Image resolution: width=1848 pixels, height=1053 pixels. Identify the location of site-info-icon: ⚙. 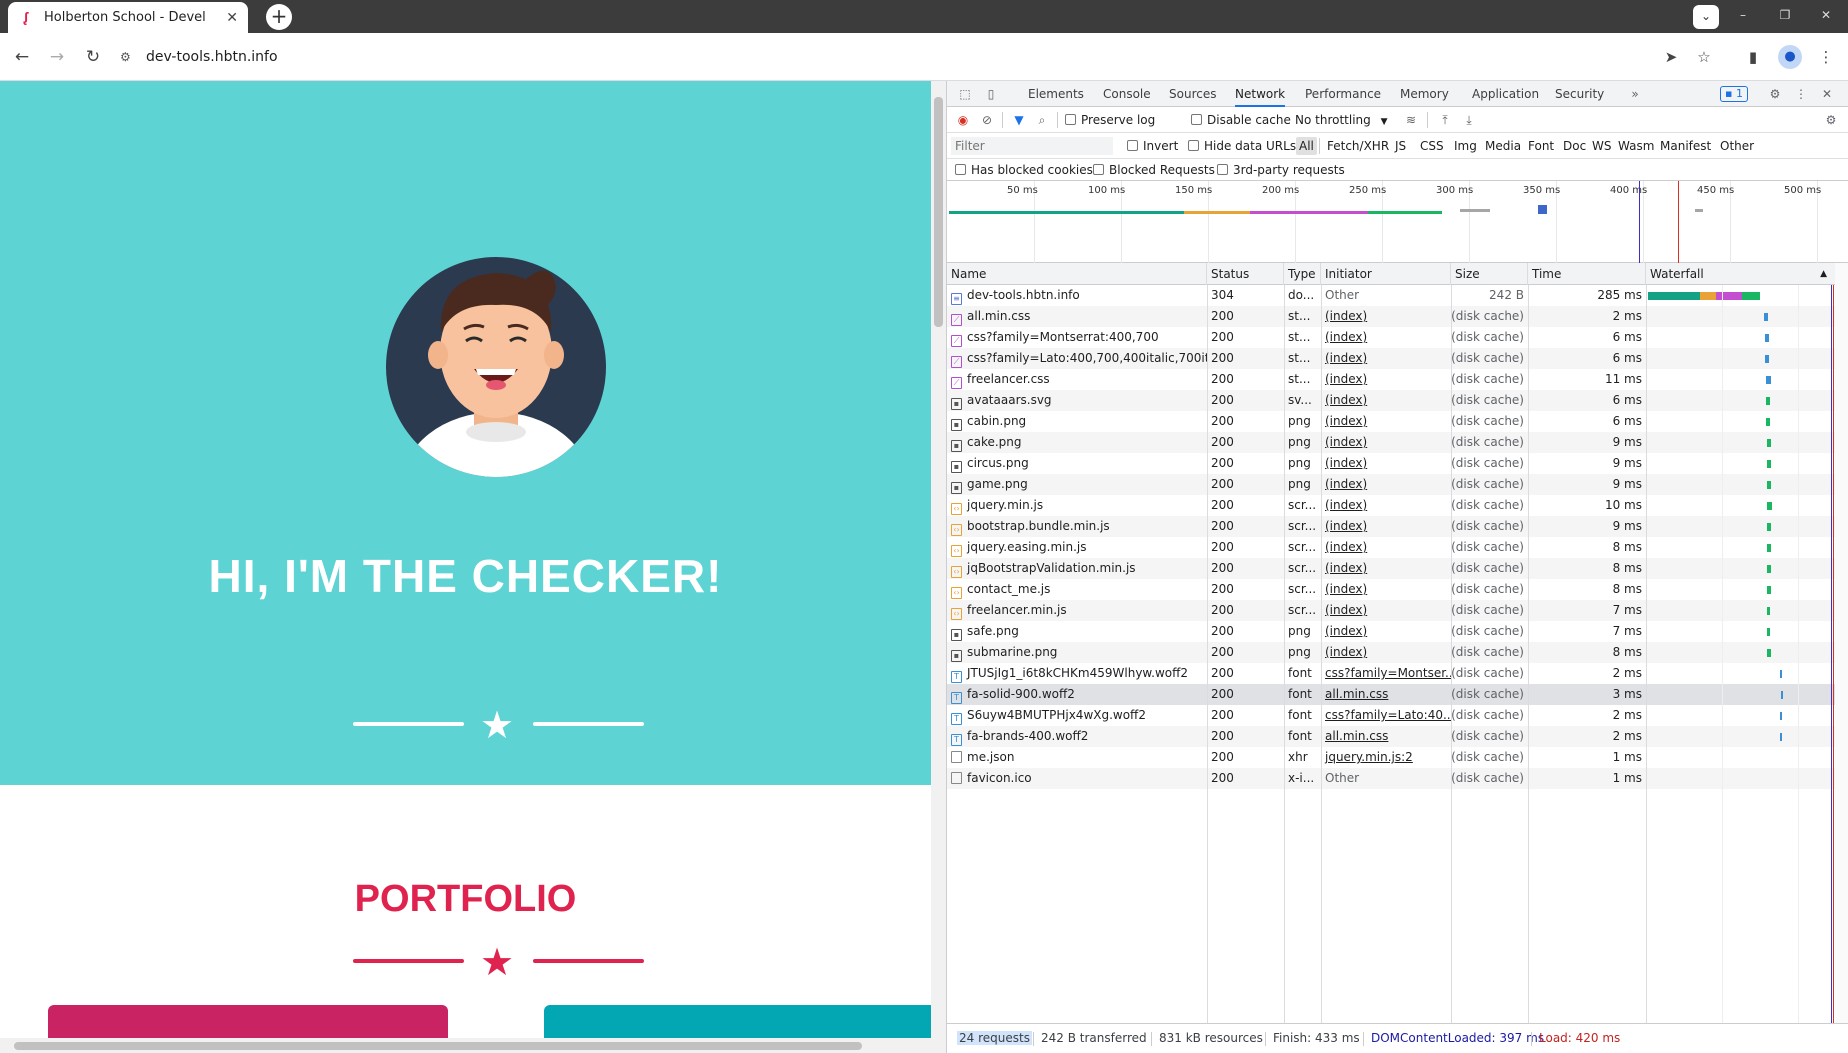
(130, 57).